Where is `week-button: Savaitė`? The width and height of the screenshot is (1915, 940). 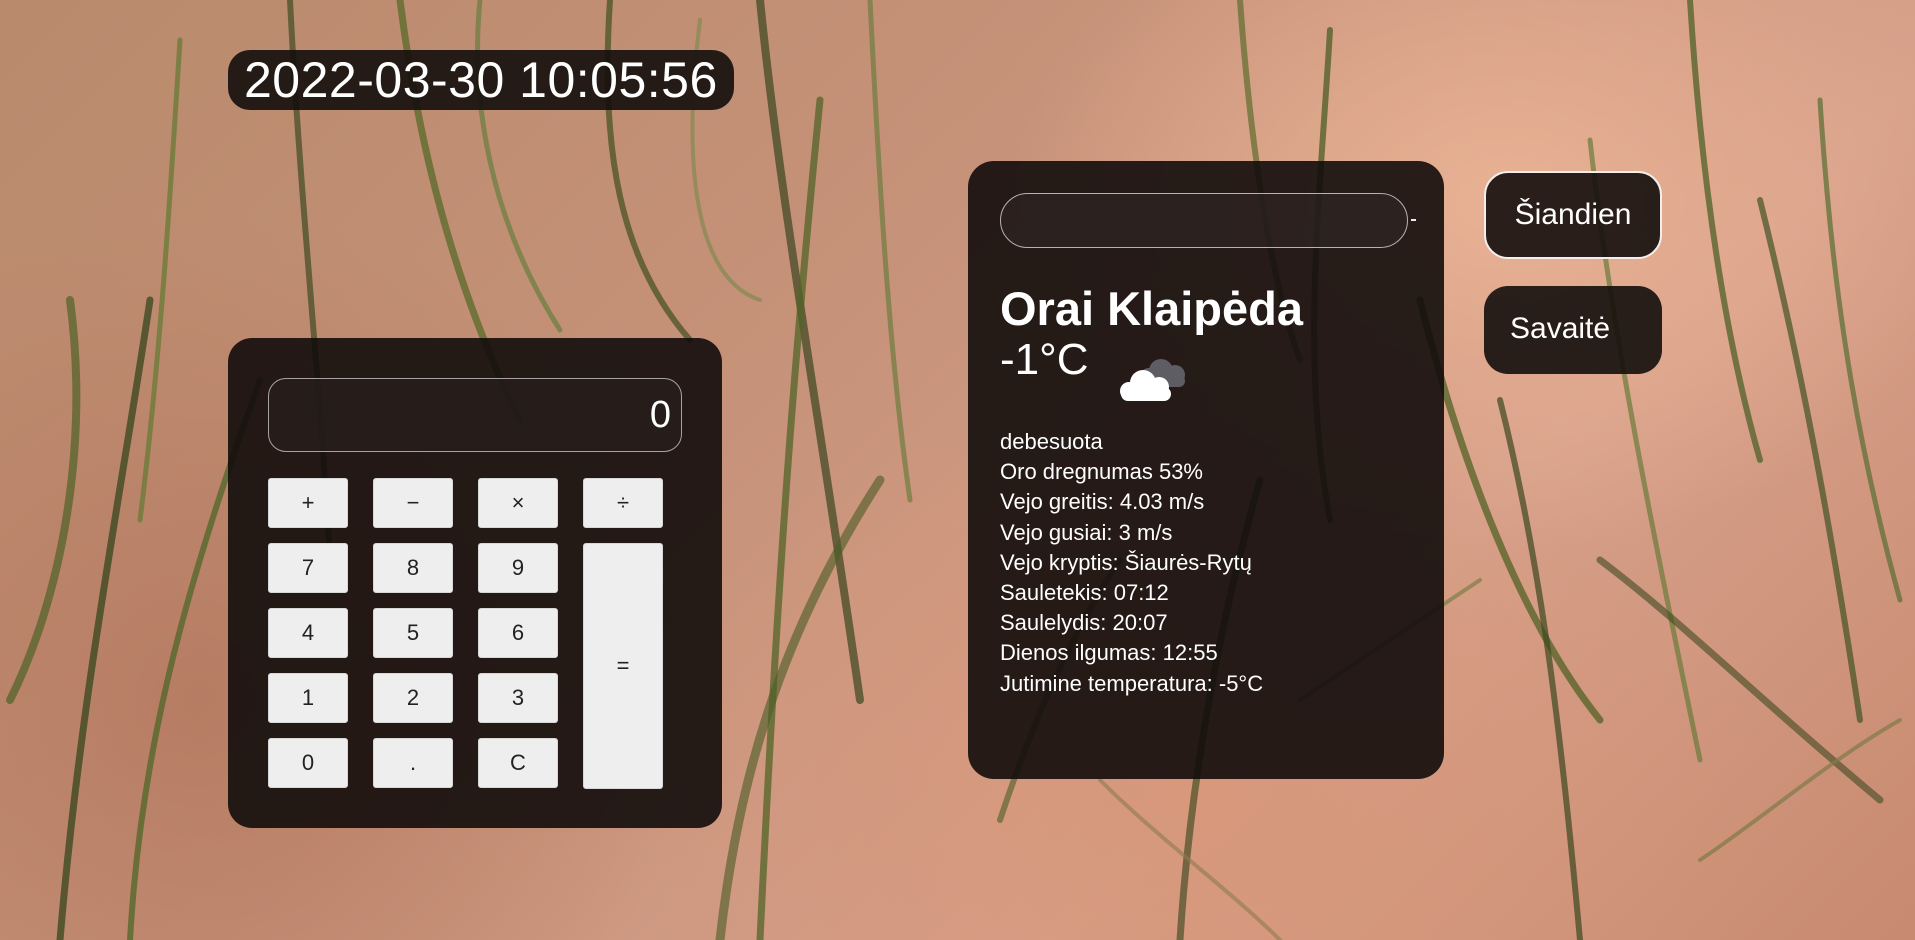 week-button: Savaitė is located at coordinates (1573, 330).